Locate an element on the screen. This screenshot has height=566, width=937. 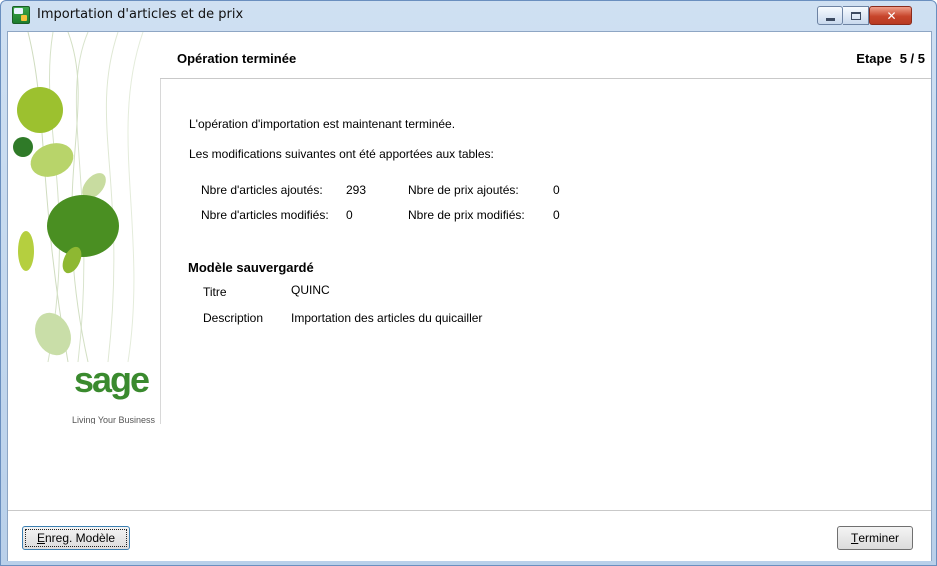
maximize-icon is located at coordinates (856, 16).